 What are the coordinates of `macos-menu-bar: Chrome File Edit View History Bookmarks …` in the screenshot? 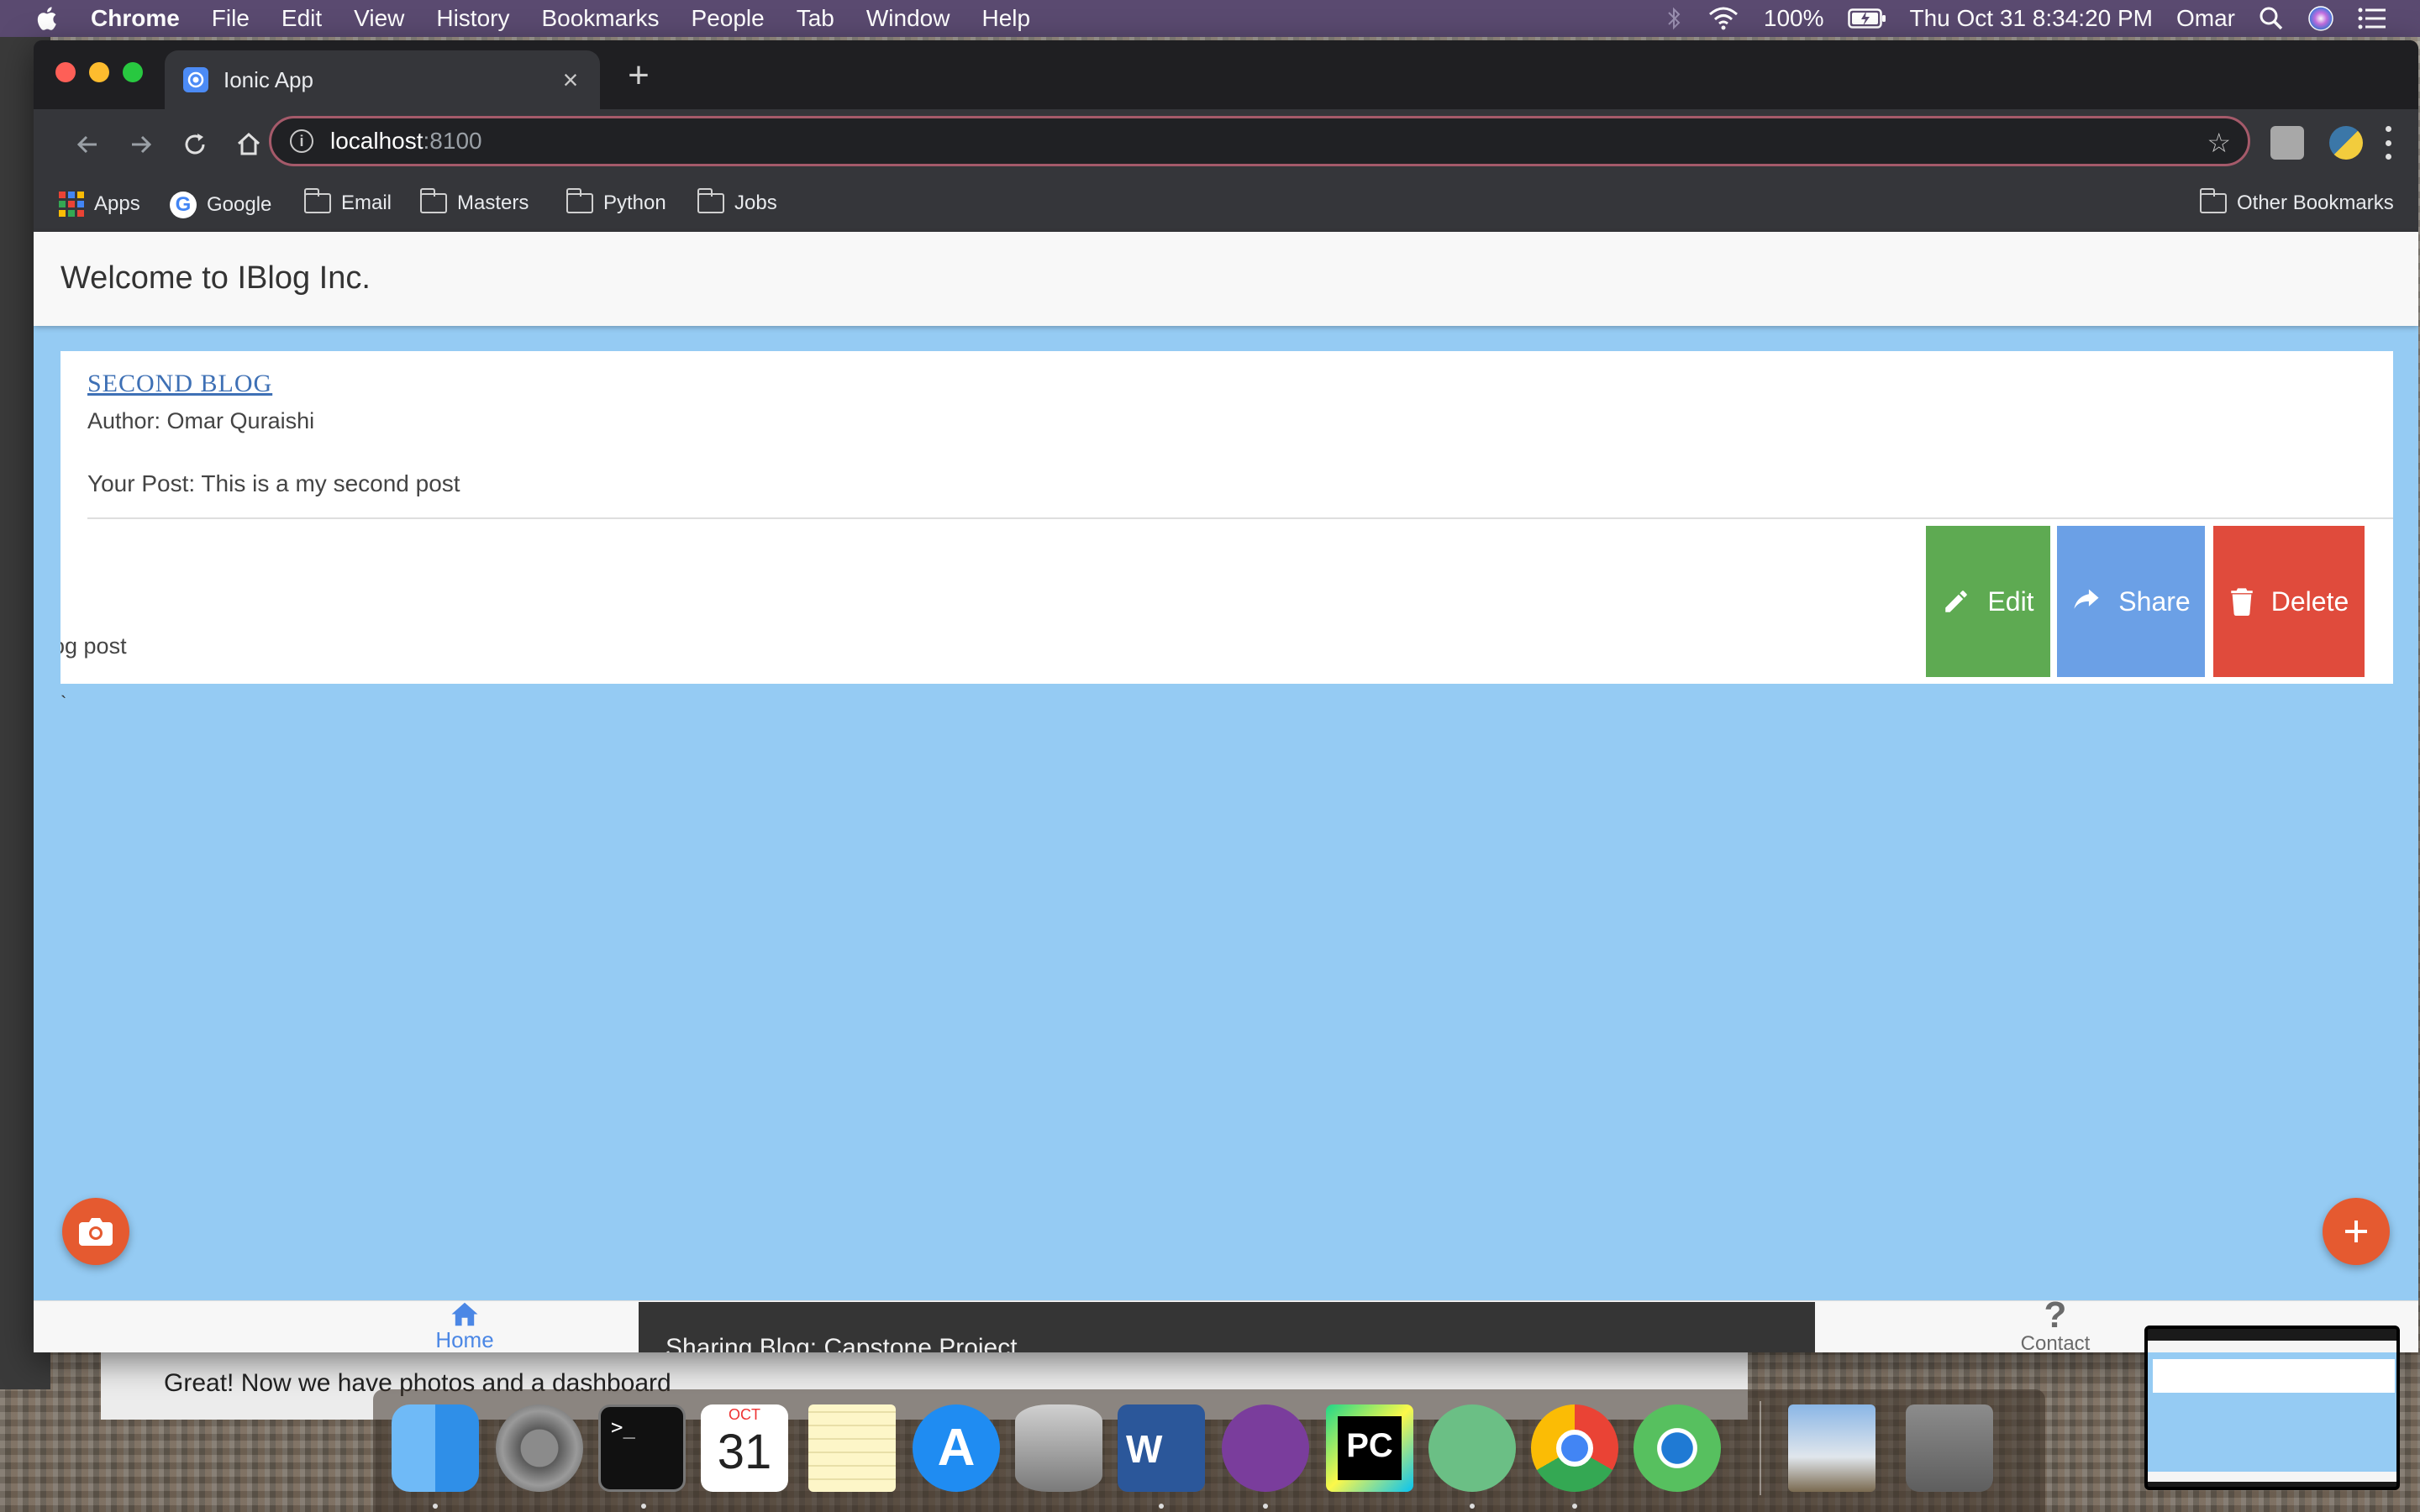 It's located at (1210, 18).